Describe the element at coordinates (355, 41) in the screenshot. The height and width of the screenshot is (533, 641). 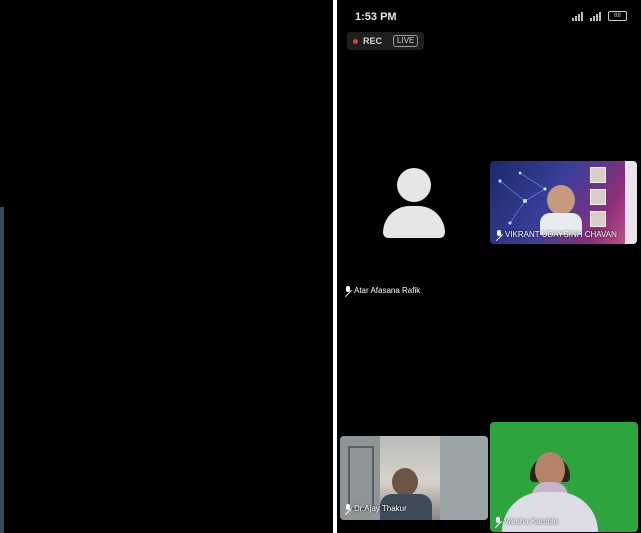
I see `record-dot-icon` at that location.